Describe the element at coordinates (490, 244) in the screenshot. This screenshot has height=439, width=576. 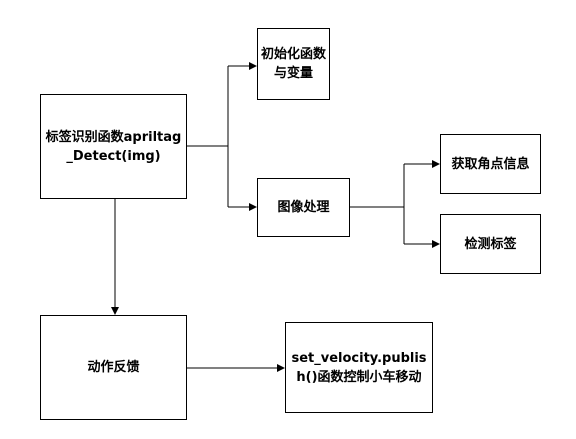
I see `node-detect-tag: 检测标签` at that location.